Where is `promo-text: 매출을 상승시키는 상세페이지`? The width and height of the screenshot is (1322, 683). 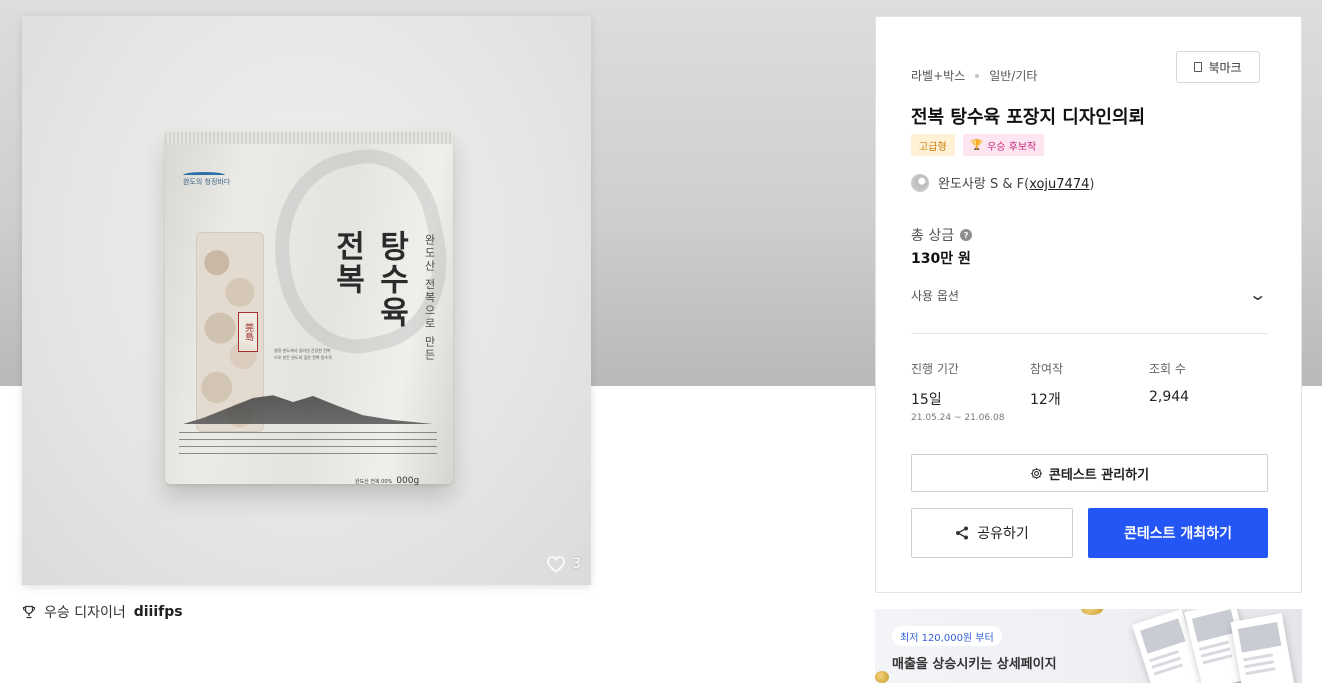 promo-text: 매출을 상승시키는 상세페이지 is located at coordinates (974, 664).